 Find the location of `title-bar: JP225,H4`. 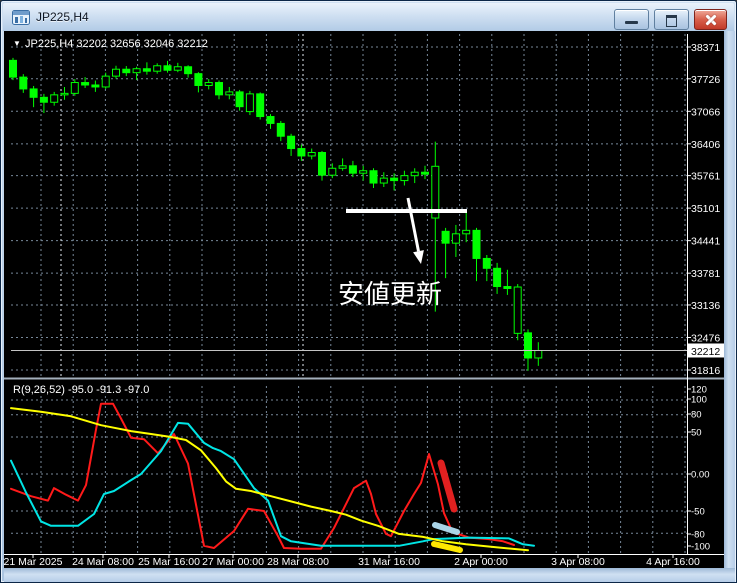

title-bar: JP225,H4 is located at coordinates (368, 17).